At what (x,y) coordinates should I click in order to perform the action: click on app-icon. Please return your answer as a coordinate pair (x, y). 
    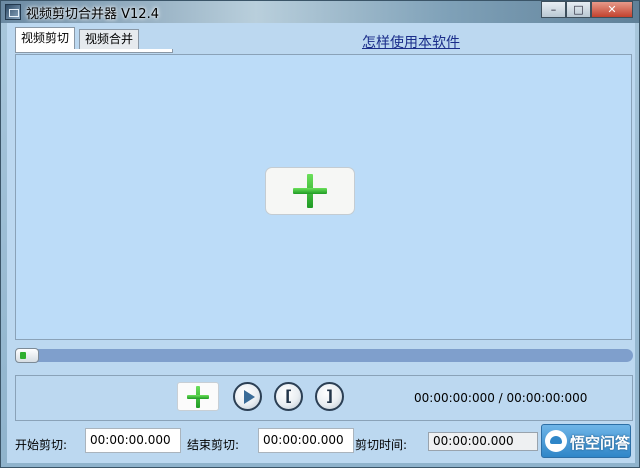
    Looking at the image, I should click on (13, 12).